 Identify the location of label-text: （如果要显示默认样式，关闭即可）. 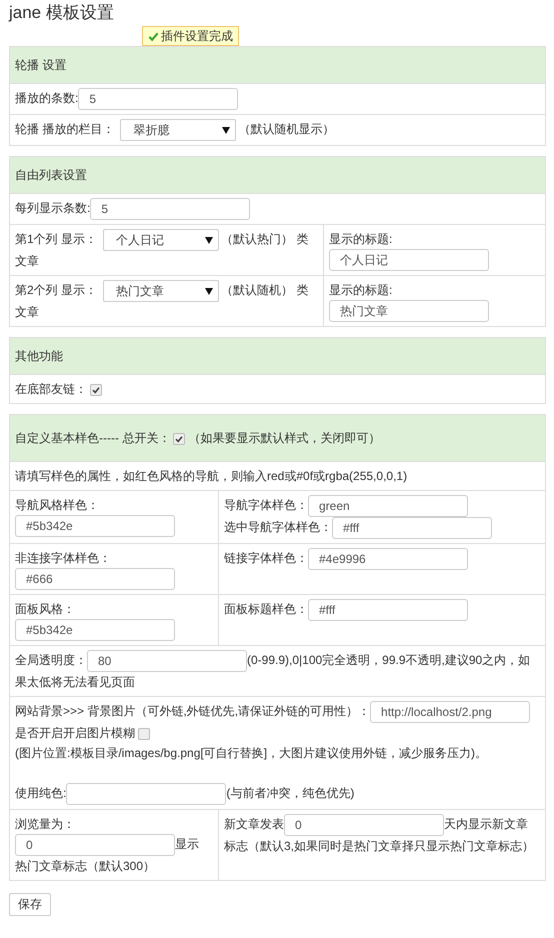
(284, 438).